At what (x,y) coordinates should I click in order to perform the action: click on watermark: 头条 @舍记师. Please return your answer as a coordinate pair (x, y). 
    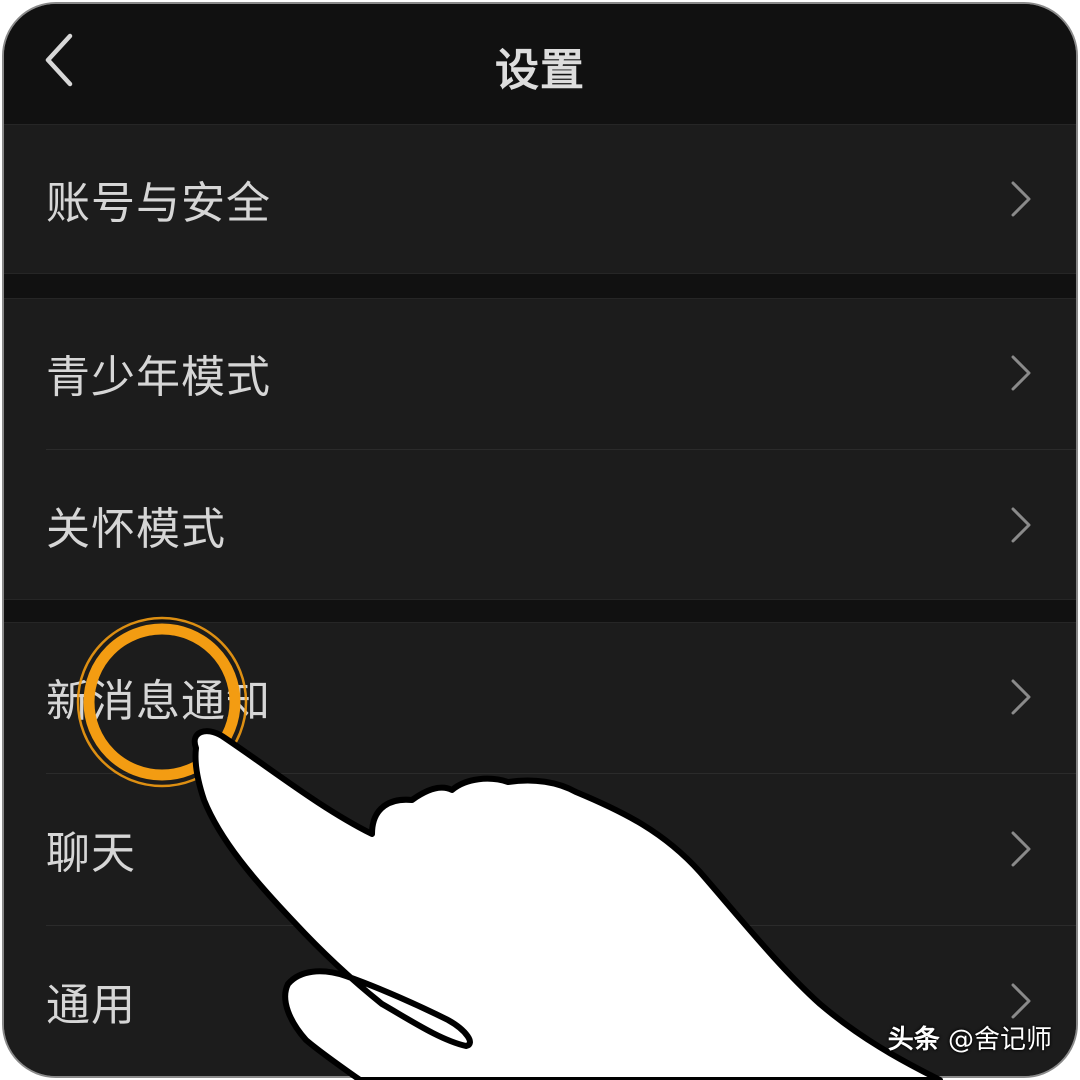
    Looking at the image, I should click on (970, 1037).